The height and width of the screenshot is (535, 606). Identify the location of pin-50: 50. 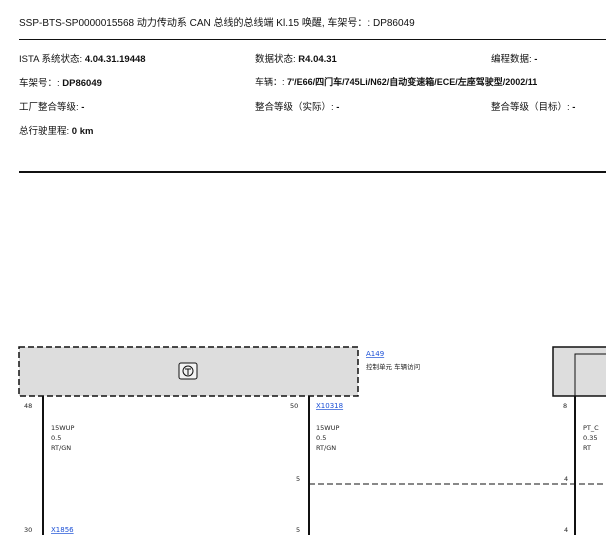
(294, 406).